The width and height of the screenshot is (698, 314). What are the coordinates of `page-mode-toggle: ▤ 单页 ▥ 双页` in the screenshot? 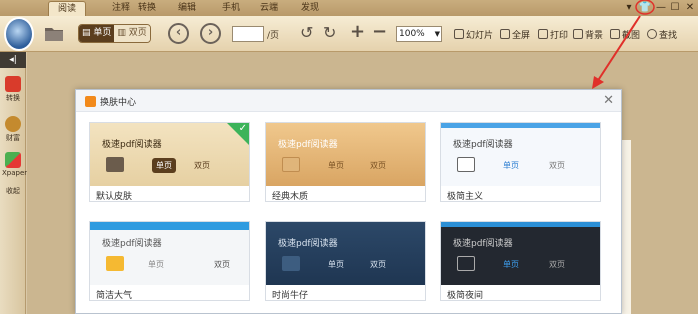 It's located at (114, 33).